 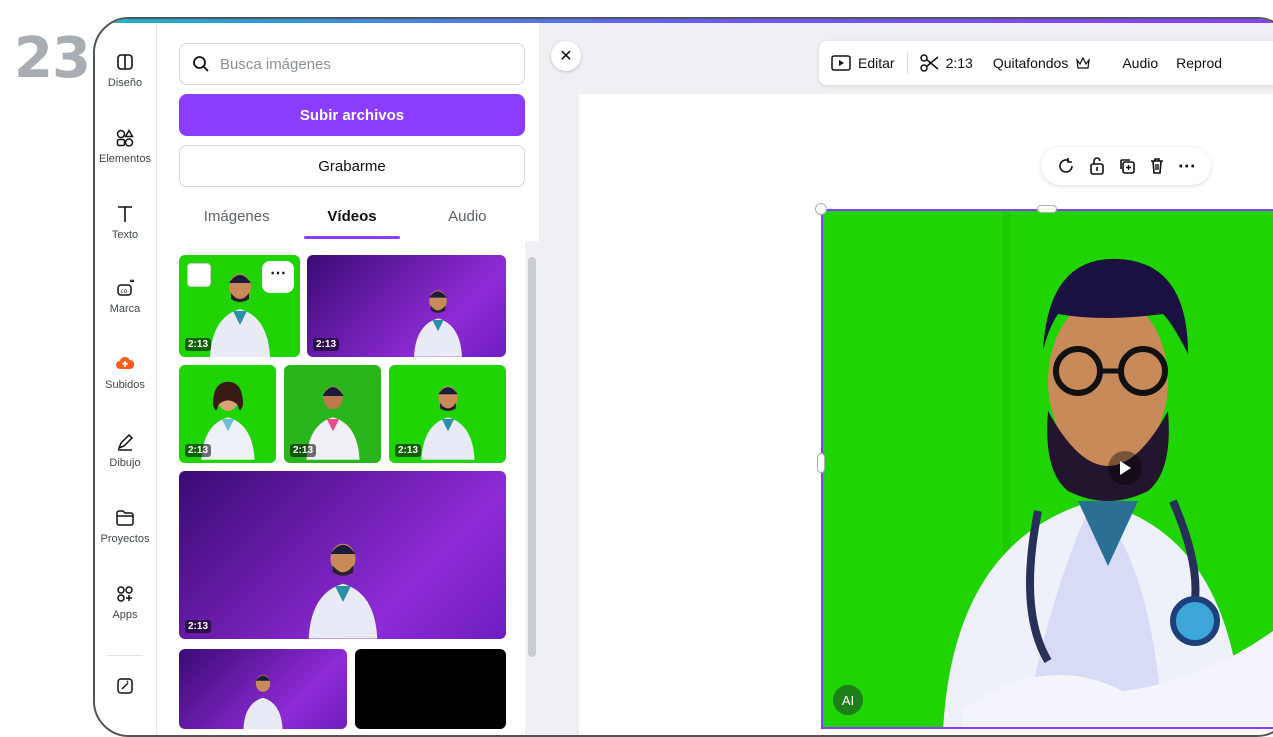 I want to click on trim-duration: 2:13, so click(x=959, y=63).